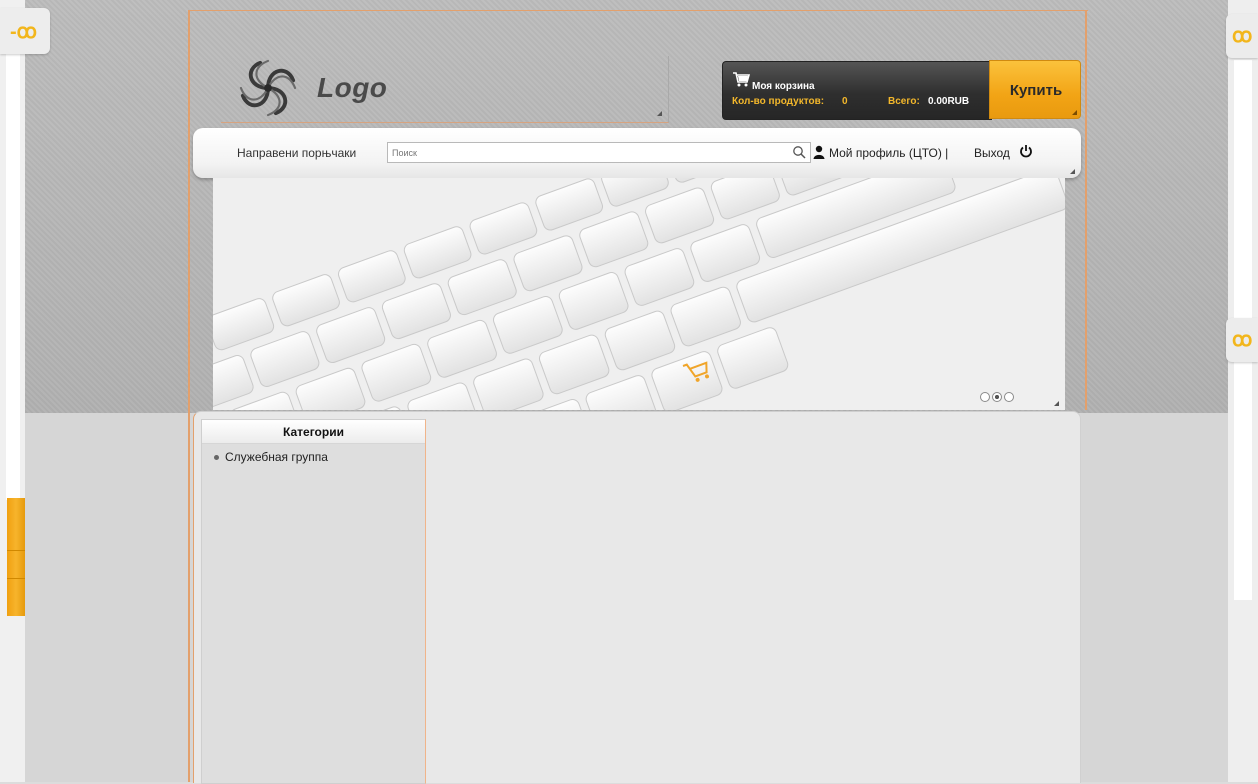  Describe the element at coordinates (1086, 210) in the screenshot. I see `page-frame-right` at that location.